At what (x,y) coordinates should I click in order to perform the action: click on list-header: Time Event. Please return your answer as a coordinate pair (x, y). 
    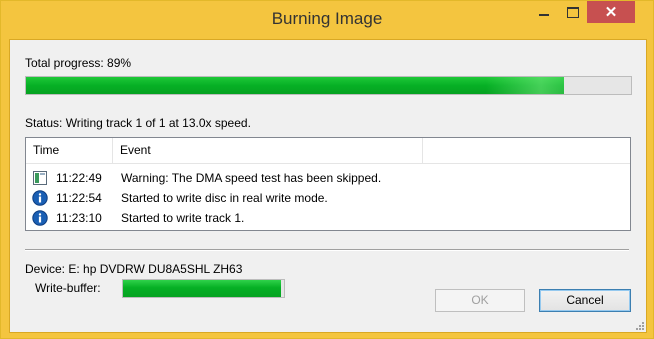
    Looking at the image, I should click on (328, 151).